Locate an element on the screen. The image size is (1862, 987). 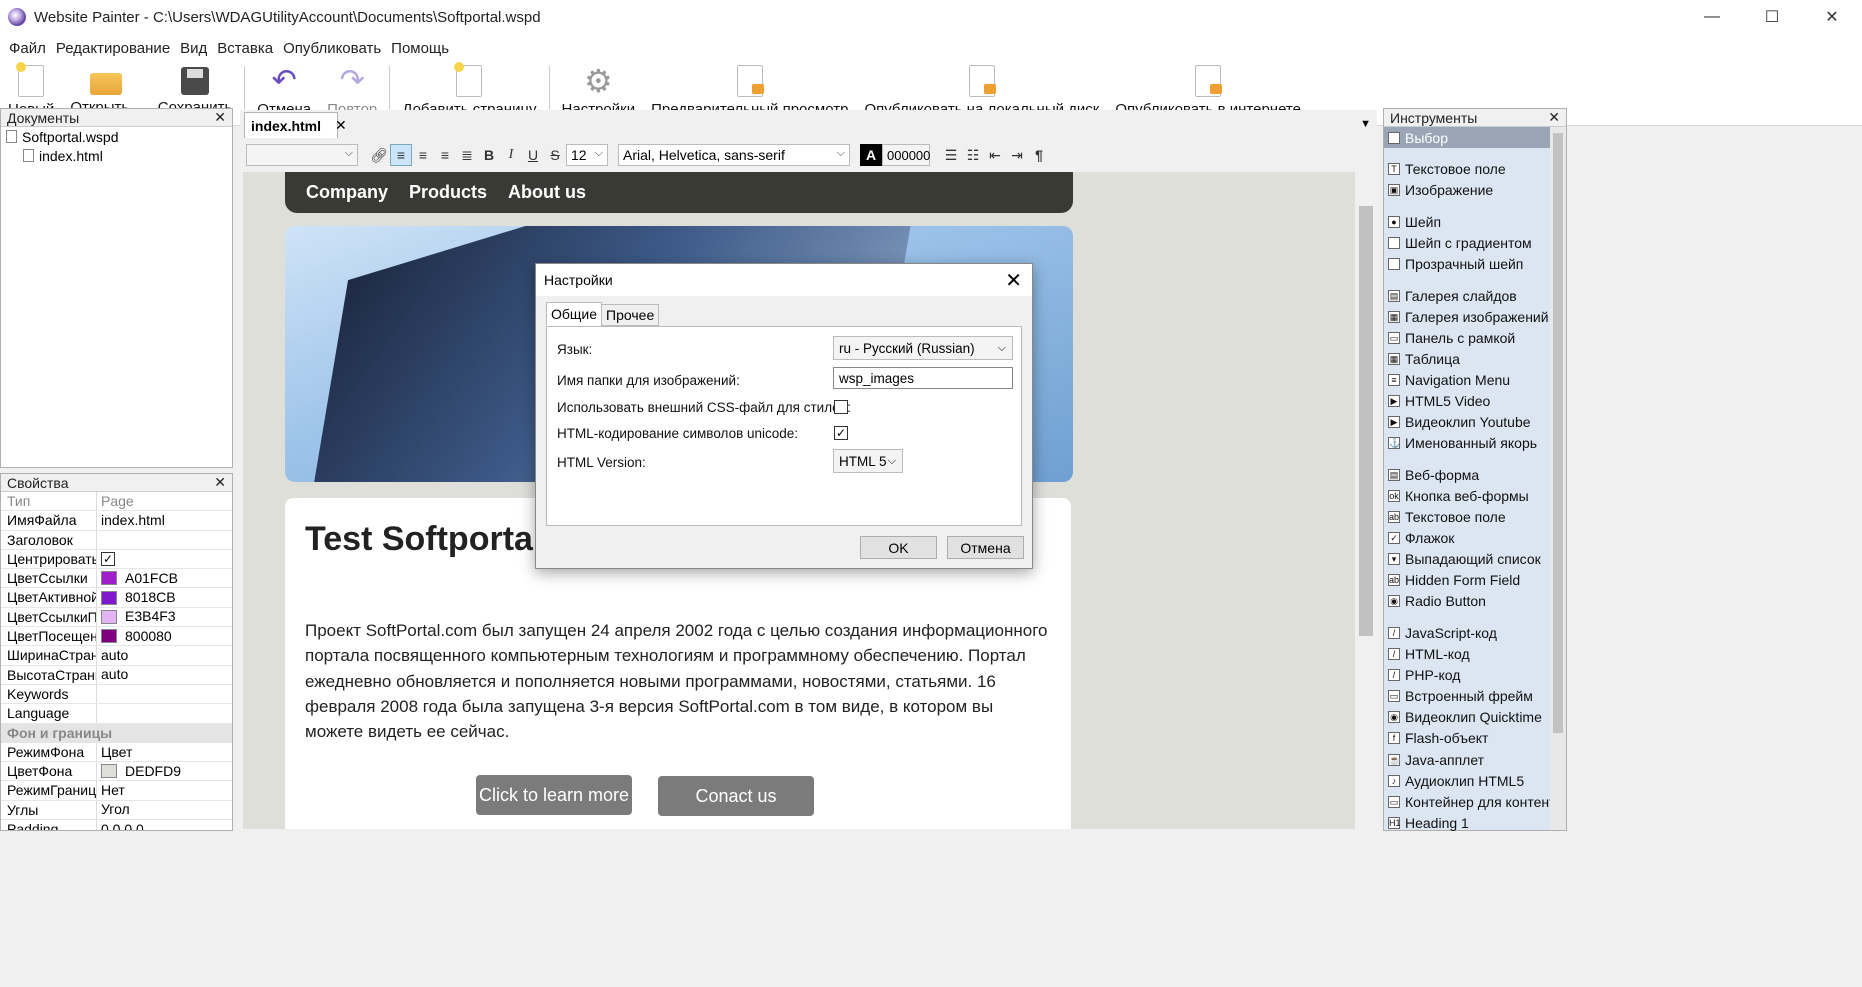
menu-view: Вид is located at coordinates (193, 48).